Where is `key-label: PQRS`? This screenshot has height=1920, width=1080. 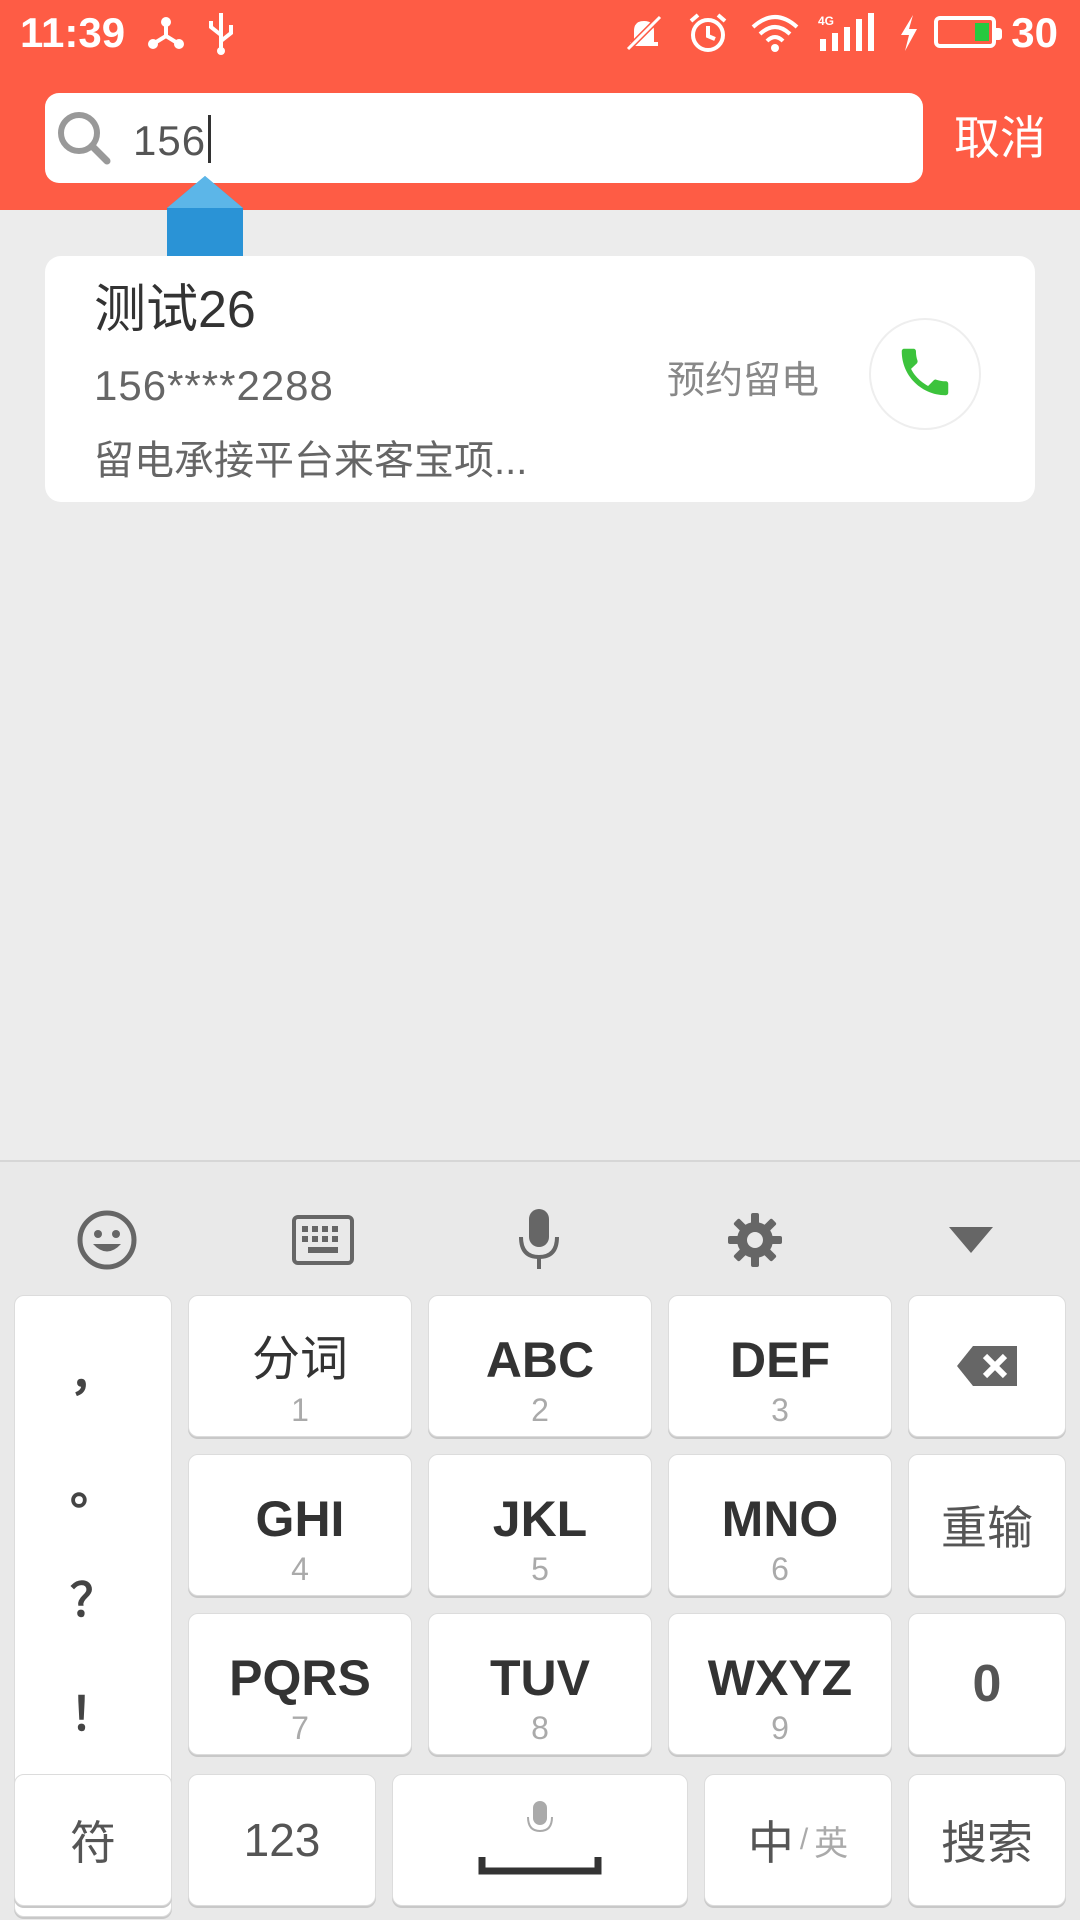 key-label: PQRS is located at coordinates (300, 1678).